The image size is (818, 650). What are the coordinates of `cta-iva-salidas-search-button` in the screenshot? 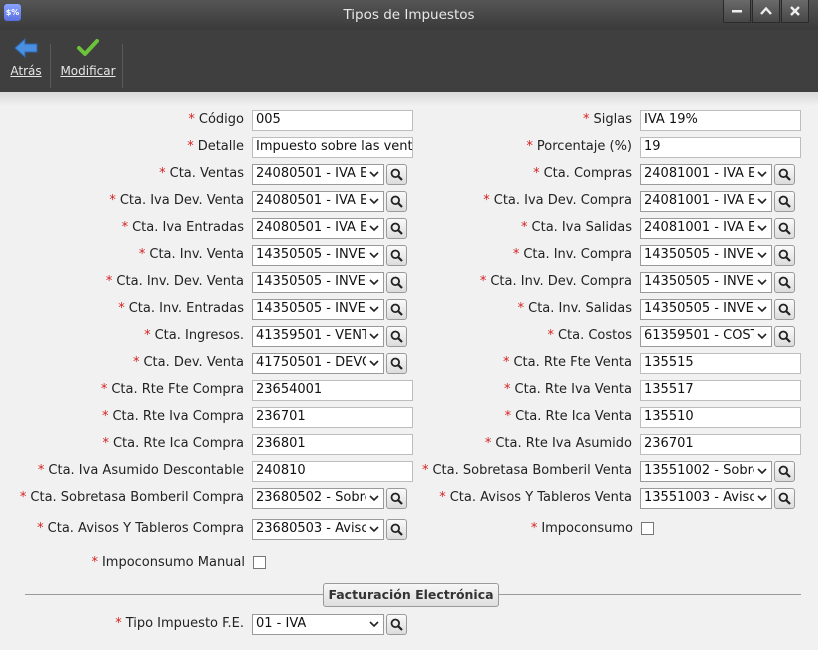 It's located at (784, 228).